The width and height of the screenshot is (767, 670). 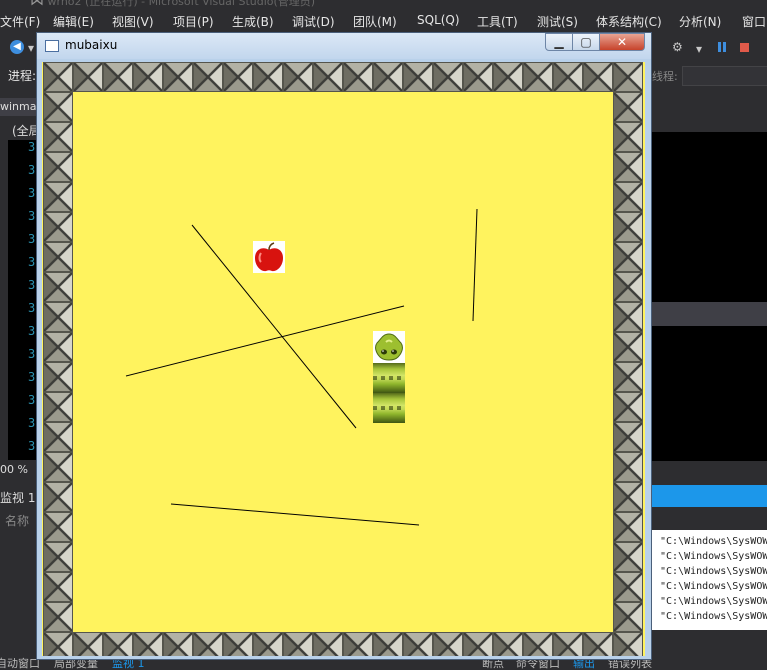 What do you see at coordinates (193, 21) in the screenshot?
I see `menu-project: 项目(P)` at bounding box center [193, 21].